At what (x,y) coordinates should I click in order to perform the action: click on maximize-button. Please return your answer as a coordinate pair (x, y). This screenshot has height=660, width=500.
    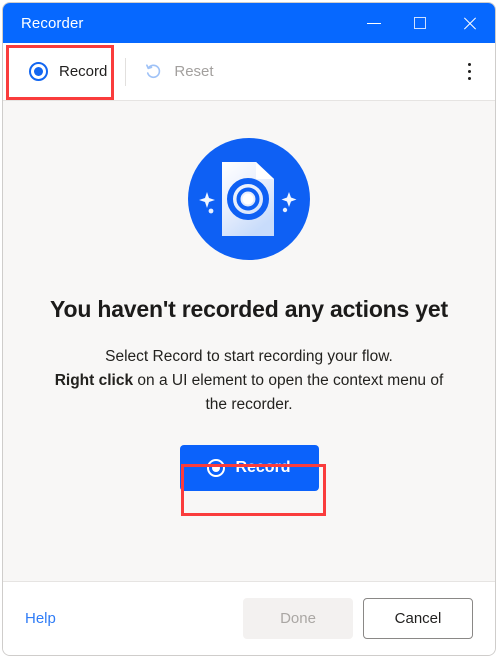
    Looking at the image, I should click on (420, 23).